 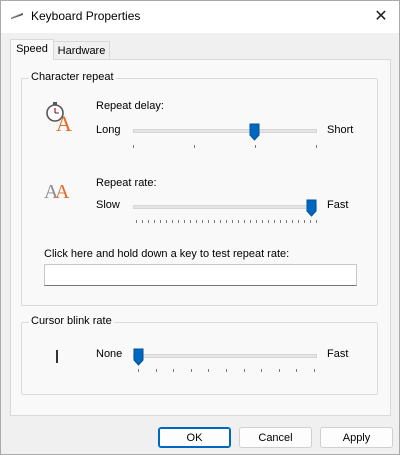 I want to click on repeat-delay-label: Repeat delay:, so click(x=130, y=106).